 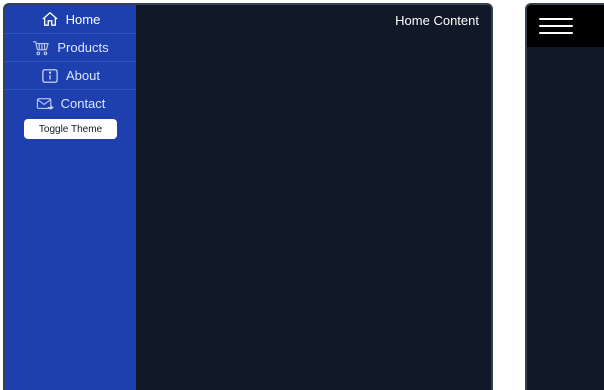 I want to click on mobile-frame, so click(x=564, y=196).